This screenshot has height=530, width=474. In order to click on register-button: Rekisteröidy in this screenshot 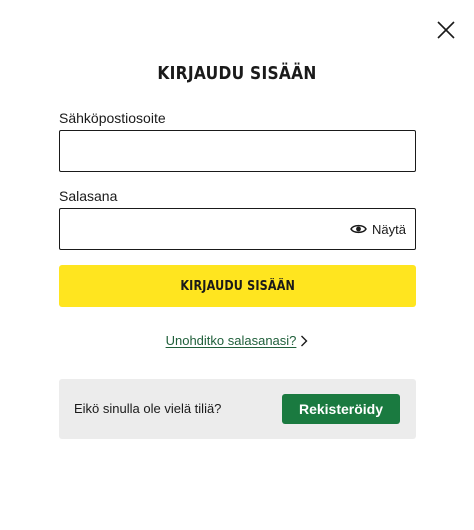, I will do `click(341, 409)`.